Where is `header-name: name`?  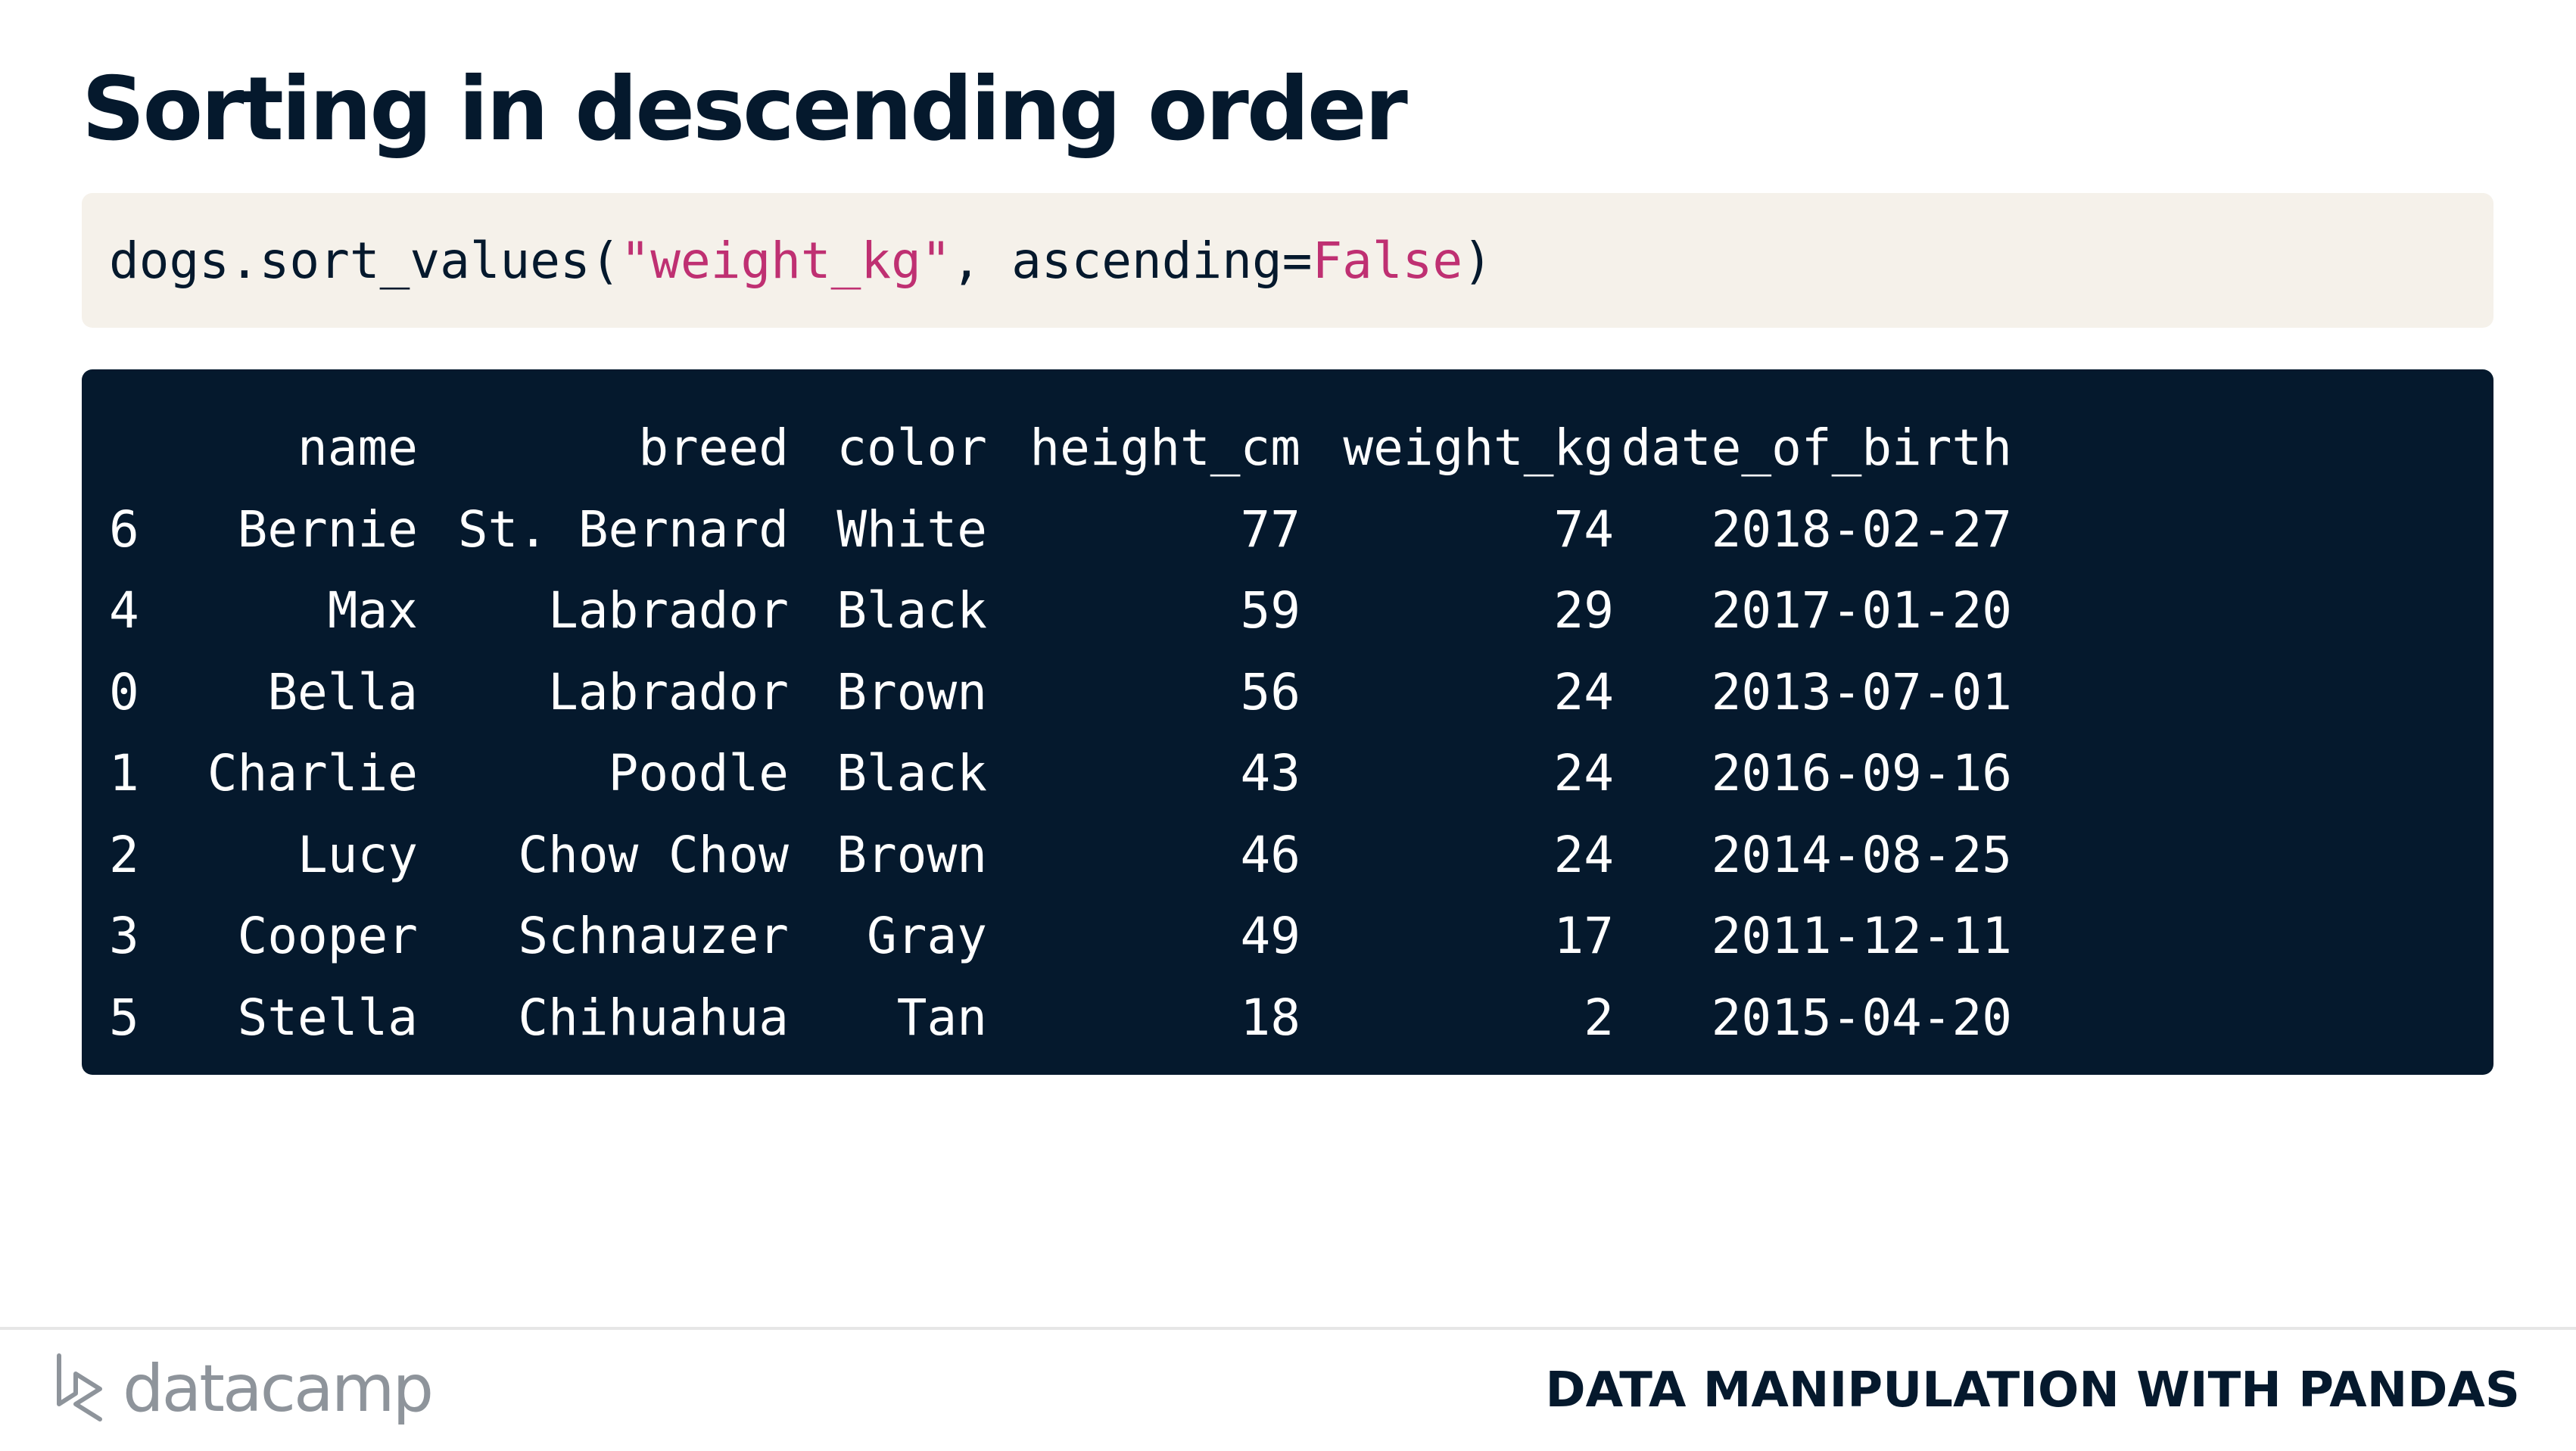 header-name: name is located at coordinates (357, 448).